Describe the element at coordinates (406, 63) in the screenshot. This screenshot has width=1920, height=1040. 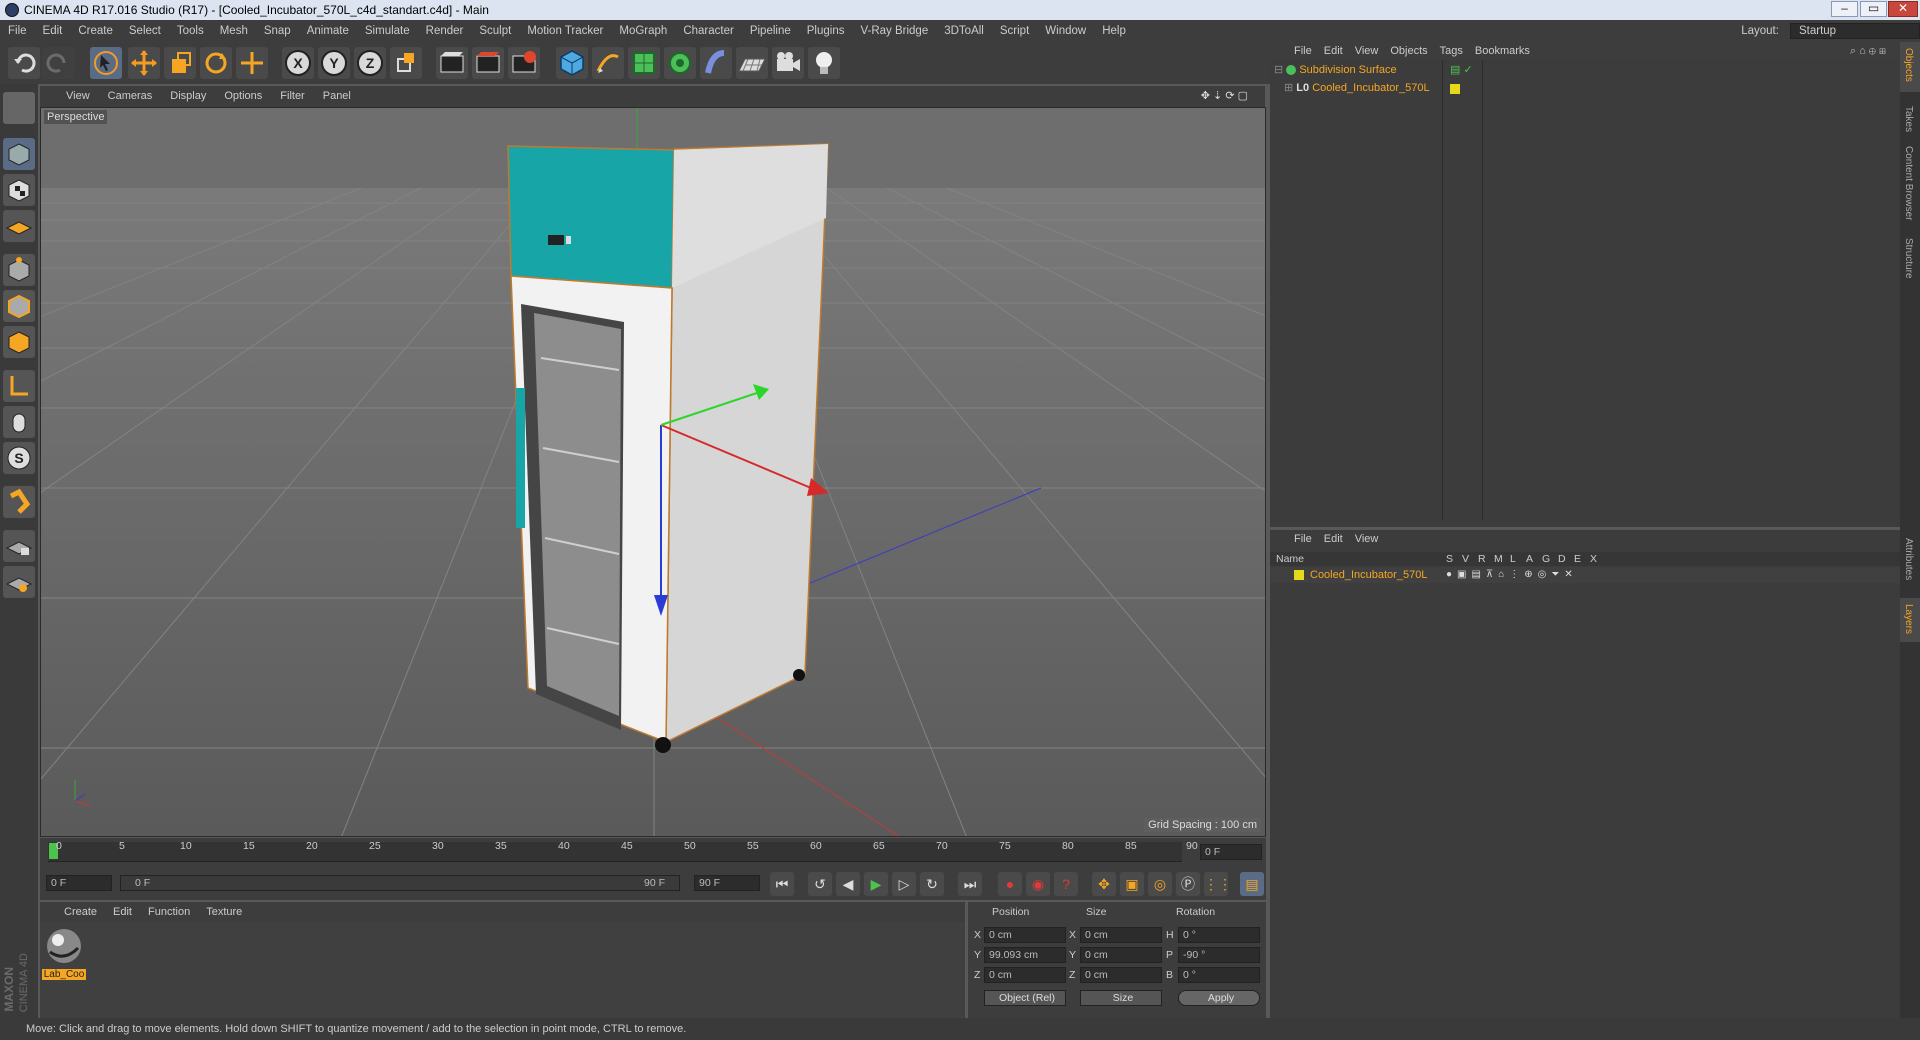
I see `coordinate-system-icon` at that location.